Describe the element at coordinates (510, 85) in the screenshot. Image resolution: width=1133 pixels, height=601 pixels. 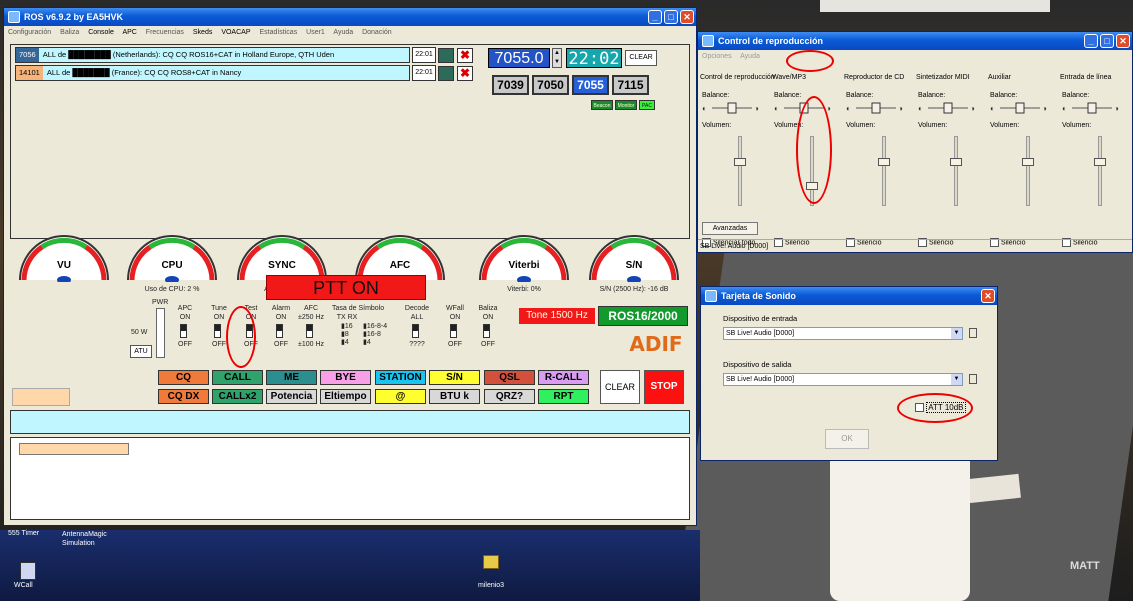
I see `preset-button: 7039` at that location.